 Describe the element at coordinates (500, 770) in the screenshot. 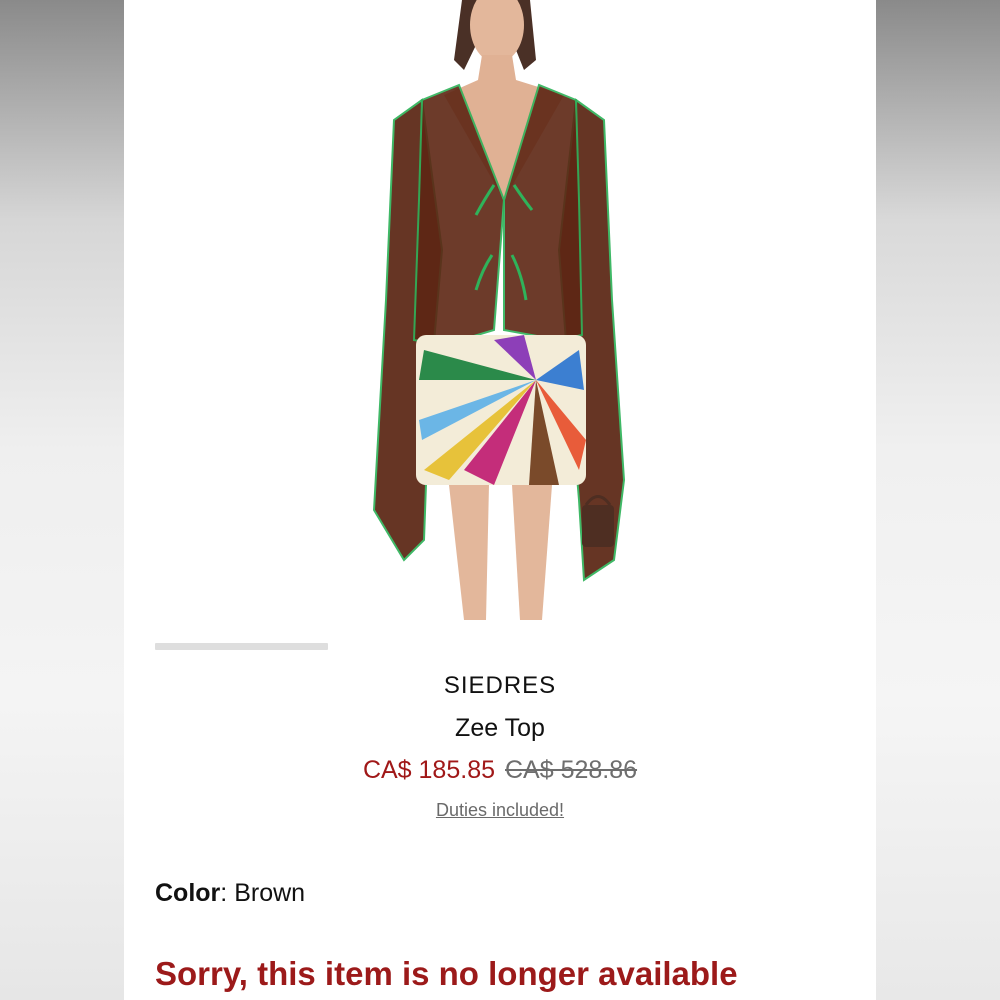

I see `price-row: CA$ 185.85 CA$ 528.86` at that location.